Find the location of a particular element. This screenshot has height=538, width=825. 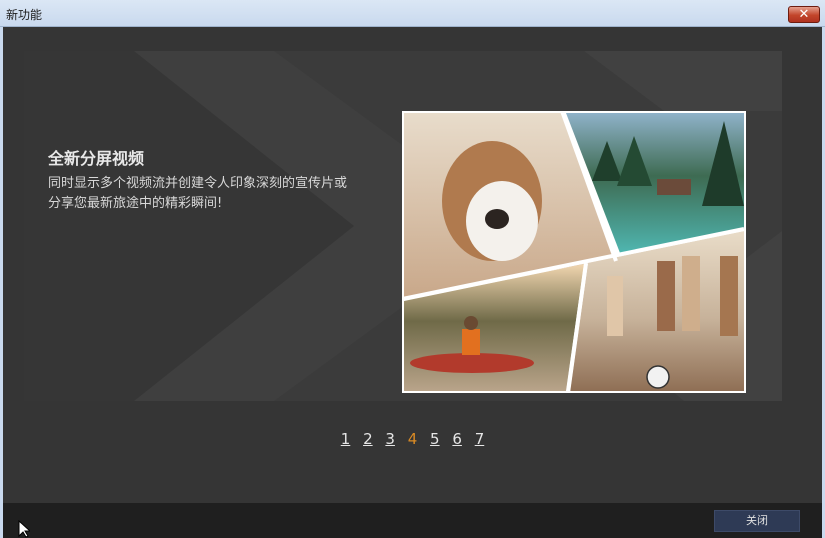

feature-description: 同时显示多个视频流并创建令人印象深刻的宣传片或分享您最新旅途中的精彩瞬间! is located at coordinates (198, 193).